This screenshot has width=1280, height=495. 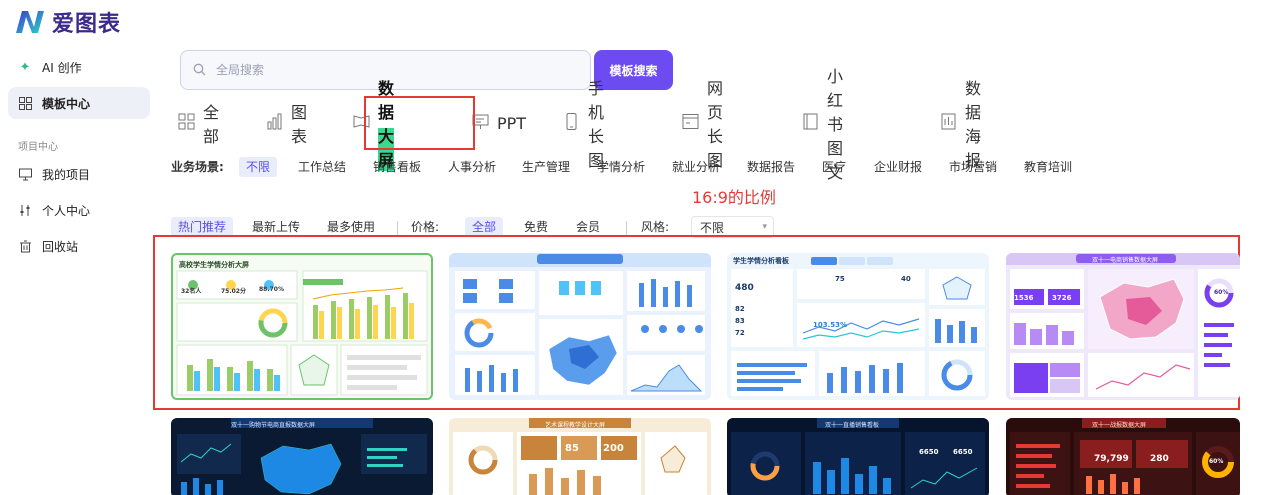 What do you see at coordinates (202, 227) in the screenshot?
I see `sort-option: 热门推荐` at bounding box center [202, 227].